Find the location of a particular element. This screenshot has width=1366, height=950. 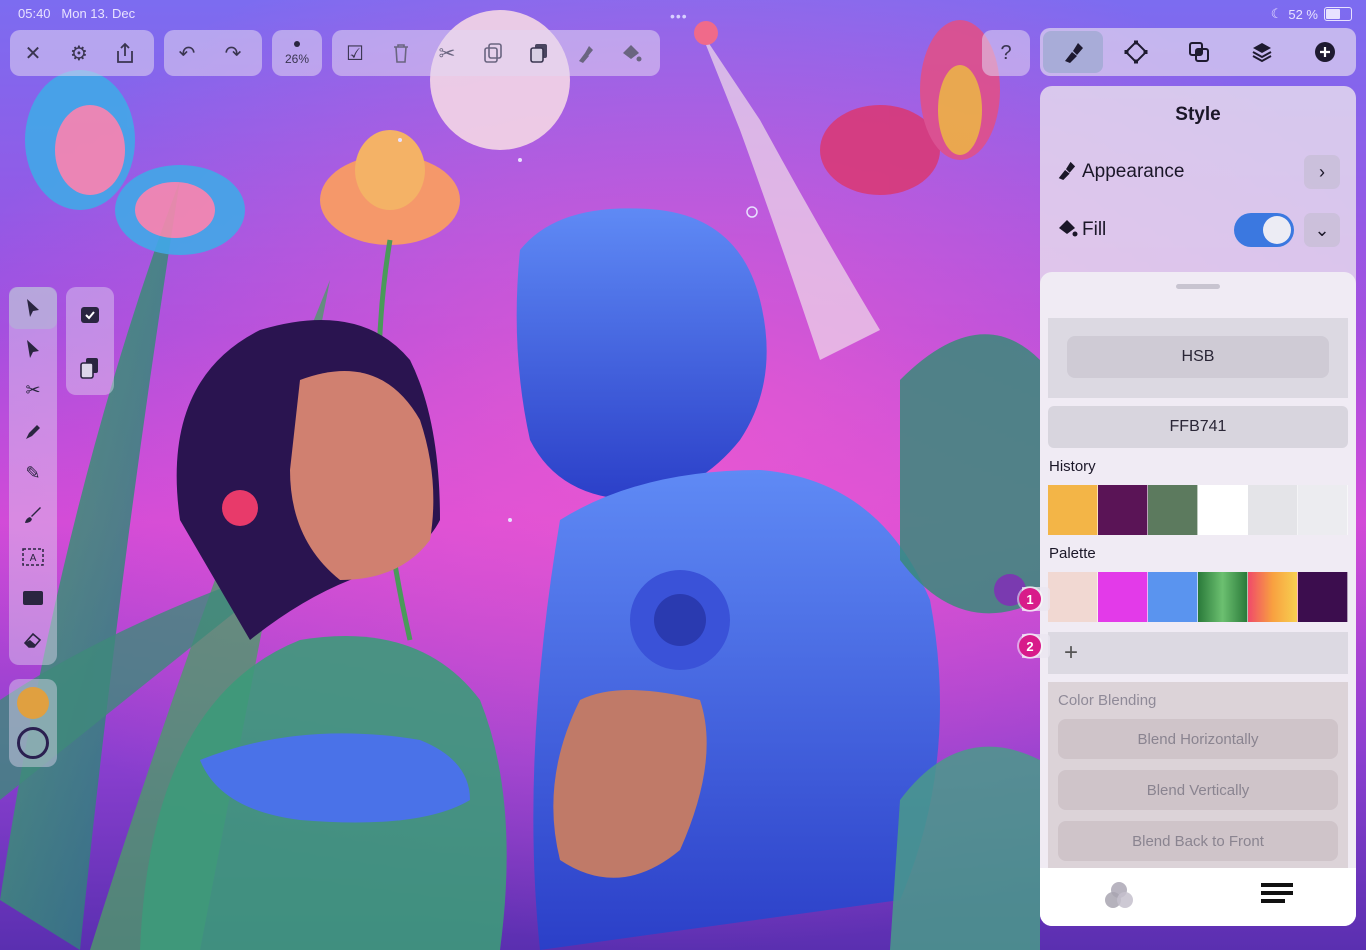

history-label: History is located at coordinates (1072, 466).